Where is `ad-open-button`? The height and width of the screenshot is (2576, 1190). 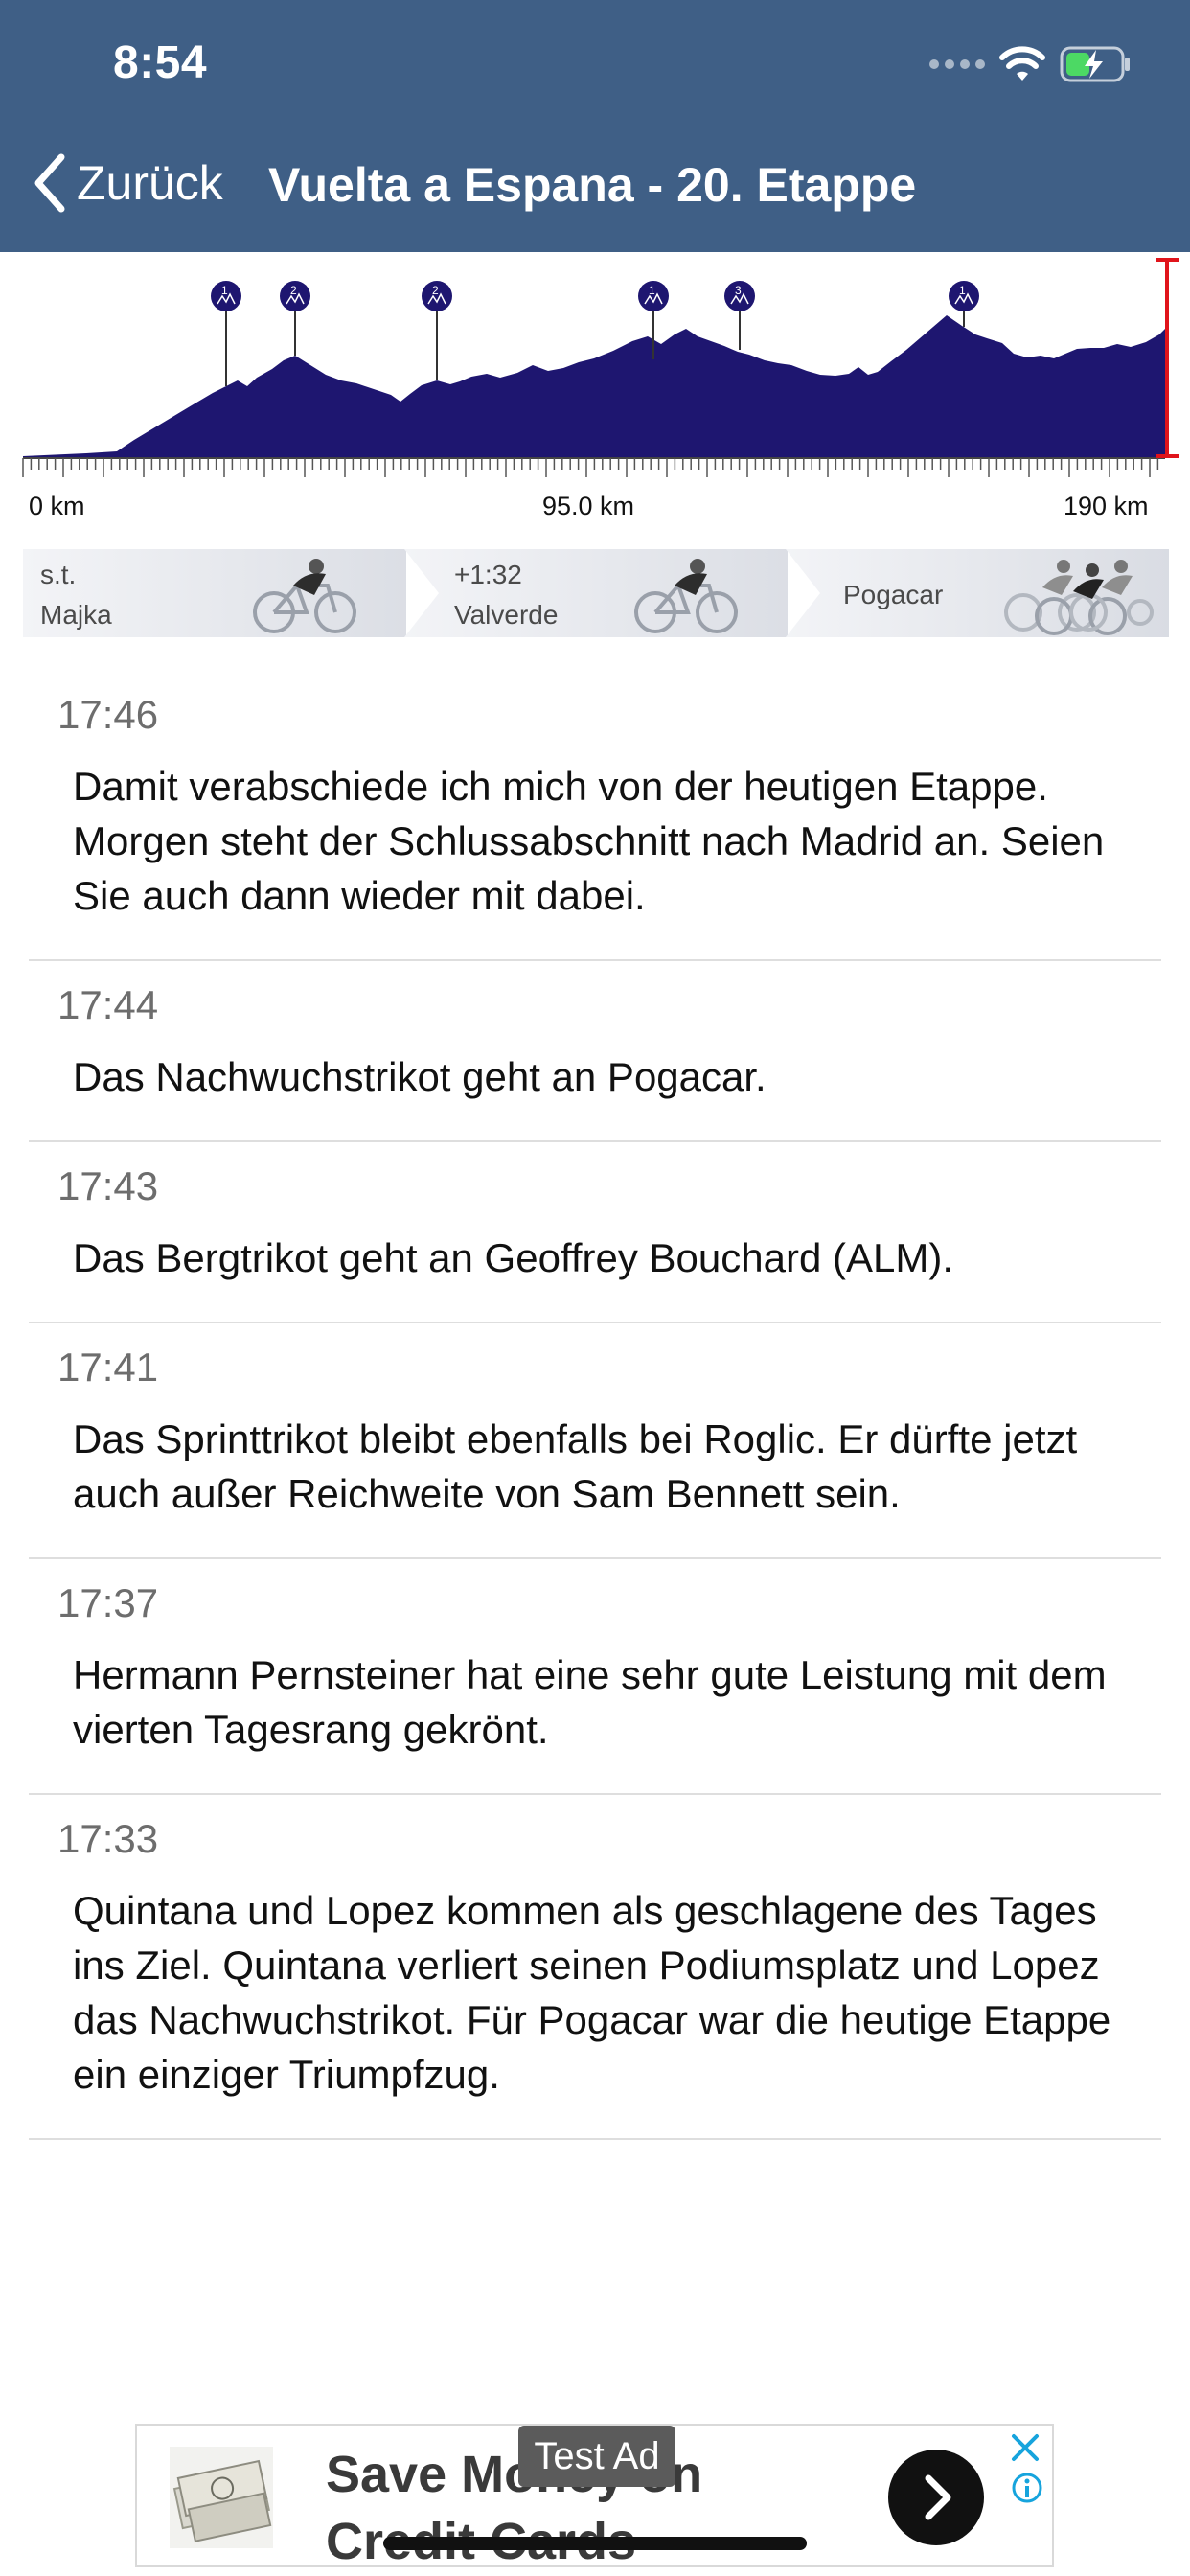 ad-open-button is located at coordinates (936, 2497).